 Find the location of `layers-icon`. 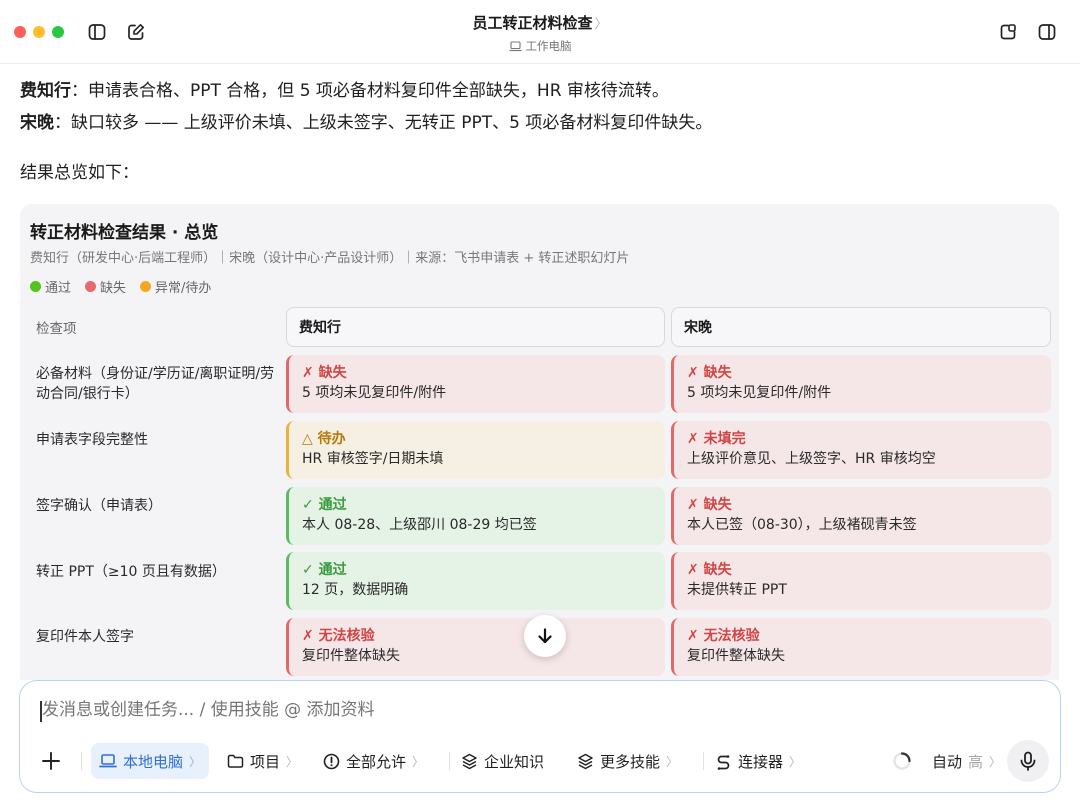

layers-icon is located at coordinates (469, 761).